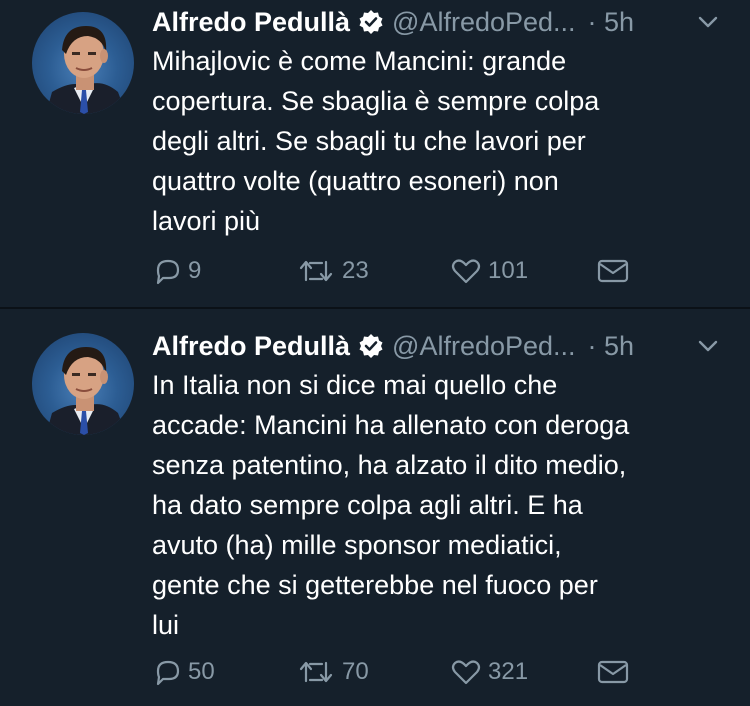  I want to click on tweet-text-line: quattro volte (quattro esoneri) non, so click(355, 181).